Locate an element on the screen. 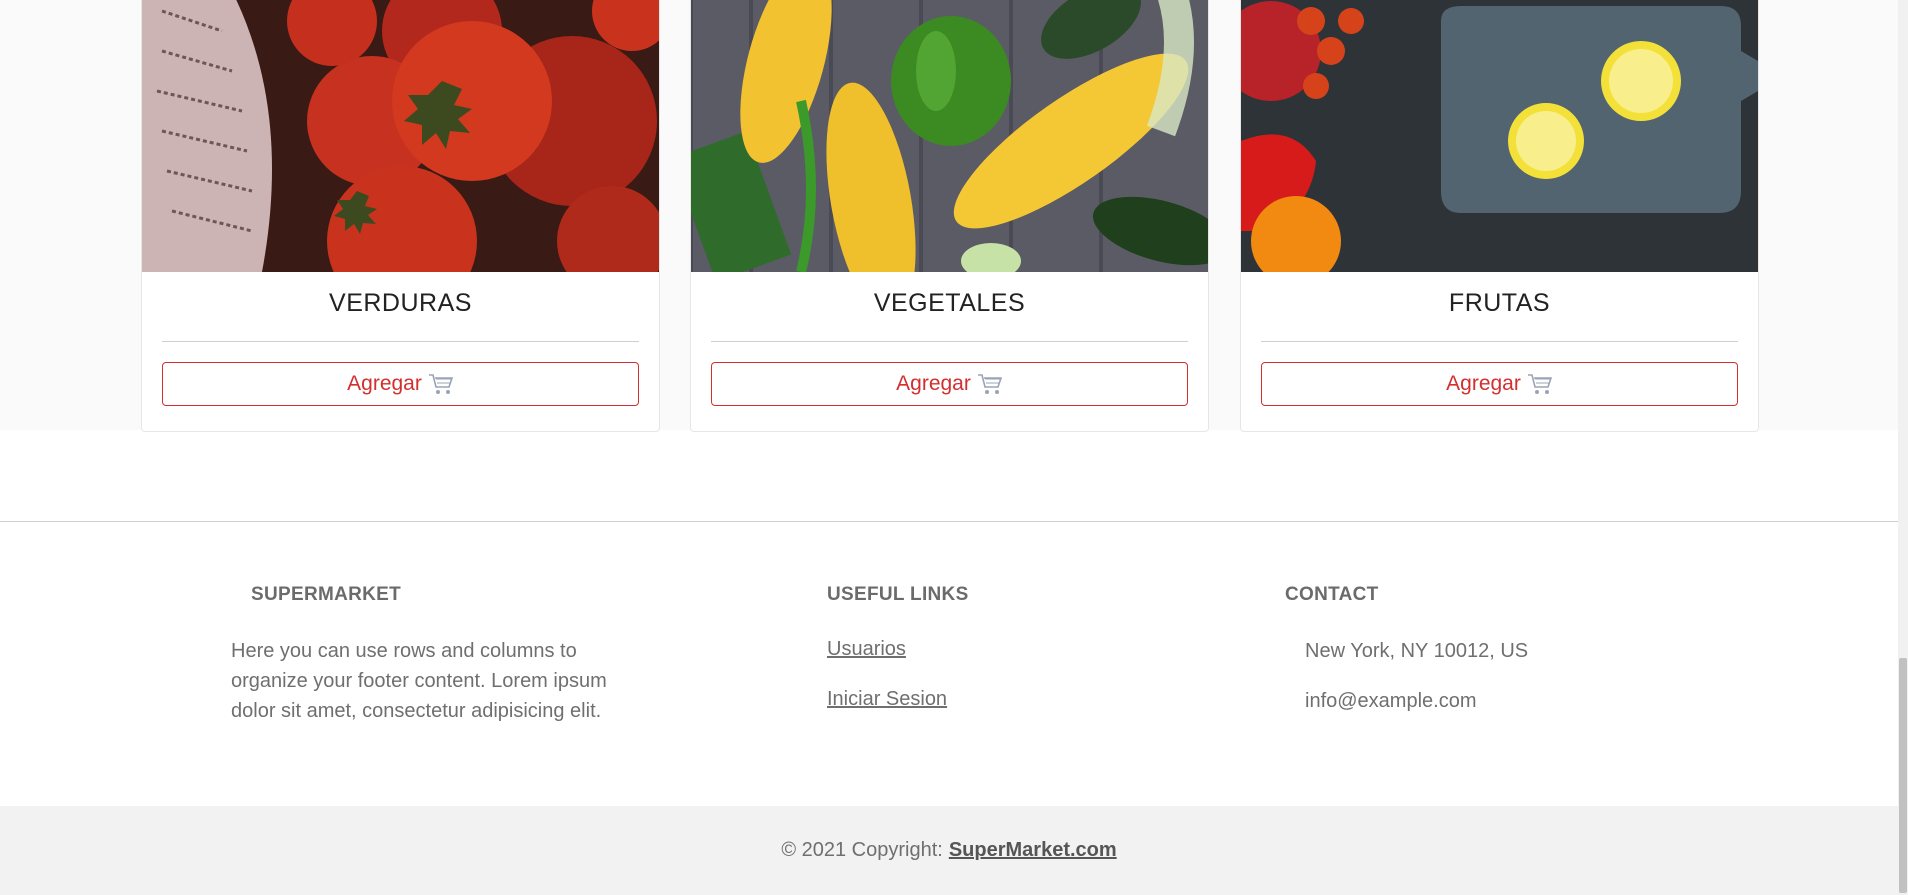 The width and height of the screenshot is (1908, 895). product-card-vegetales: VEGETALES Agregar is located at coordinates (949, 216).